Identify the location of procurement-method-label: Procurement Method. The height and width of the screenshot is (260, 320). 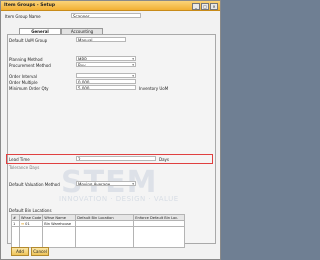
(30, 65).